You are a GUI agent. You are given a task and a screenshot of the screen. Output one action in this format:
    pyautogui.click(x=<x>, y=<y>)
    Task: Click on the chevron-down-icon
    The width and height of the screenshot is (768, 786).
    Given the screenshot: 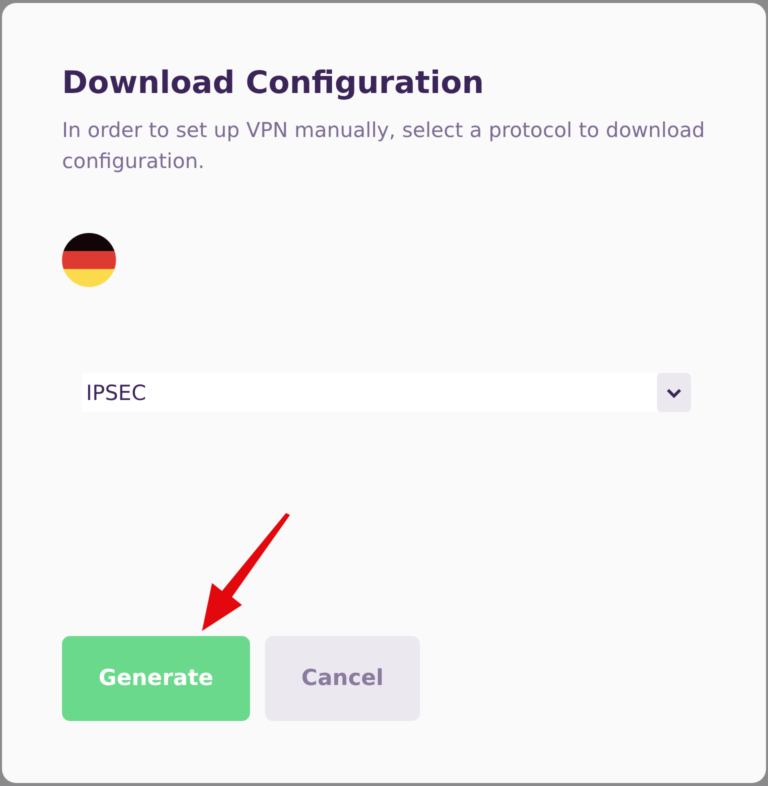 What is the action you would take?
    pyautogui.click(x=674, y=393)
    